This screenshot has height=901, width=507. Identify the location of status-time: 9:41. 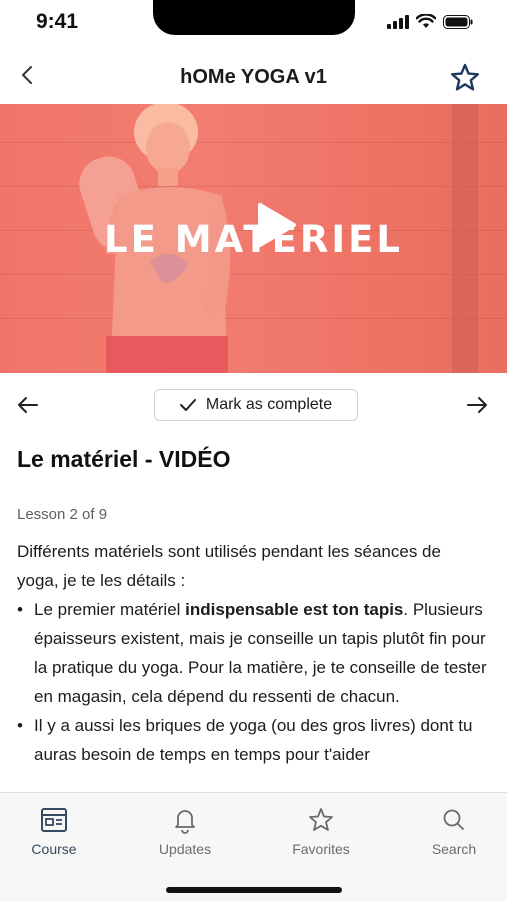
(57, 21).